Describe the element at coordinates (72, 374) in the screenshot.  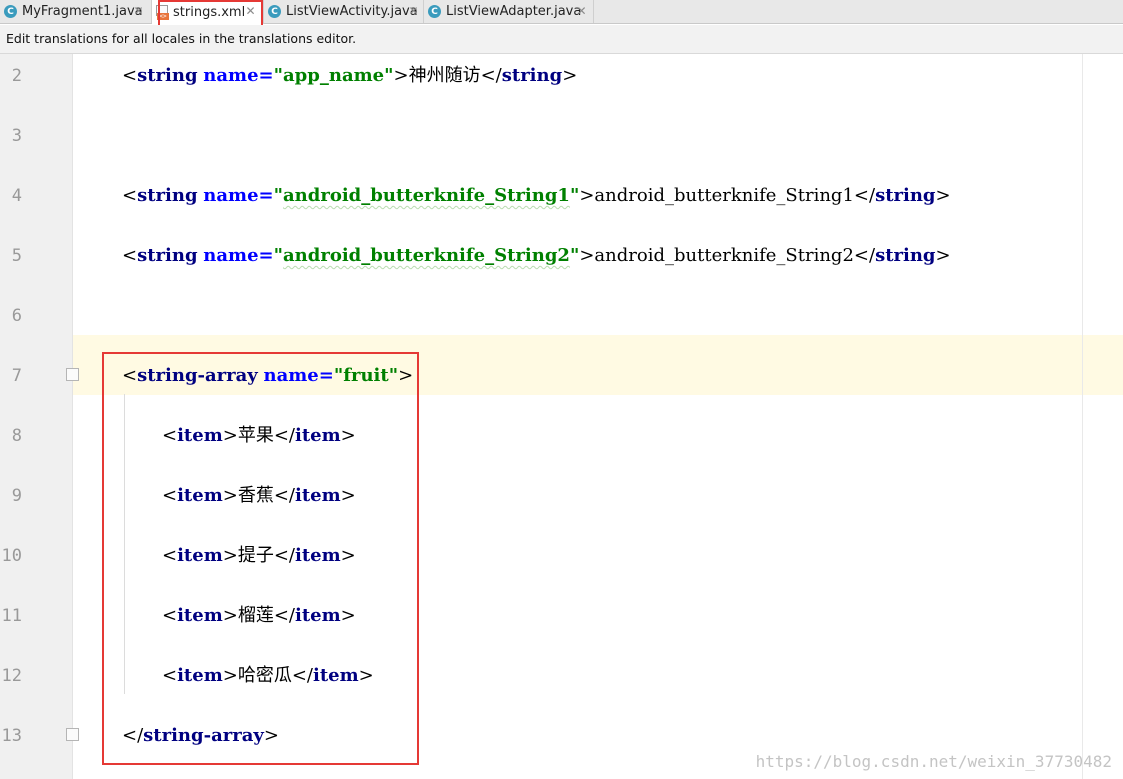
I see `fold-icon` at that location.